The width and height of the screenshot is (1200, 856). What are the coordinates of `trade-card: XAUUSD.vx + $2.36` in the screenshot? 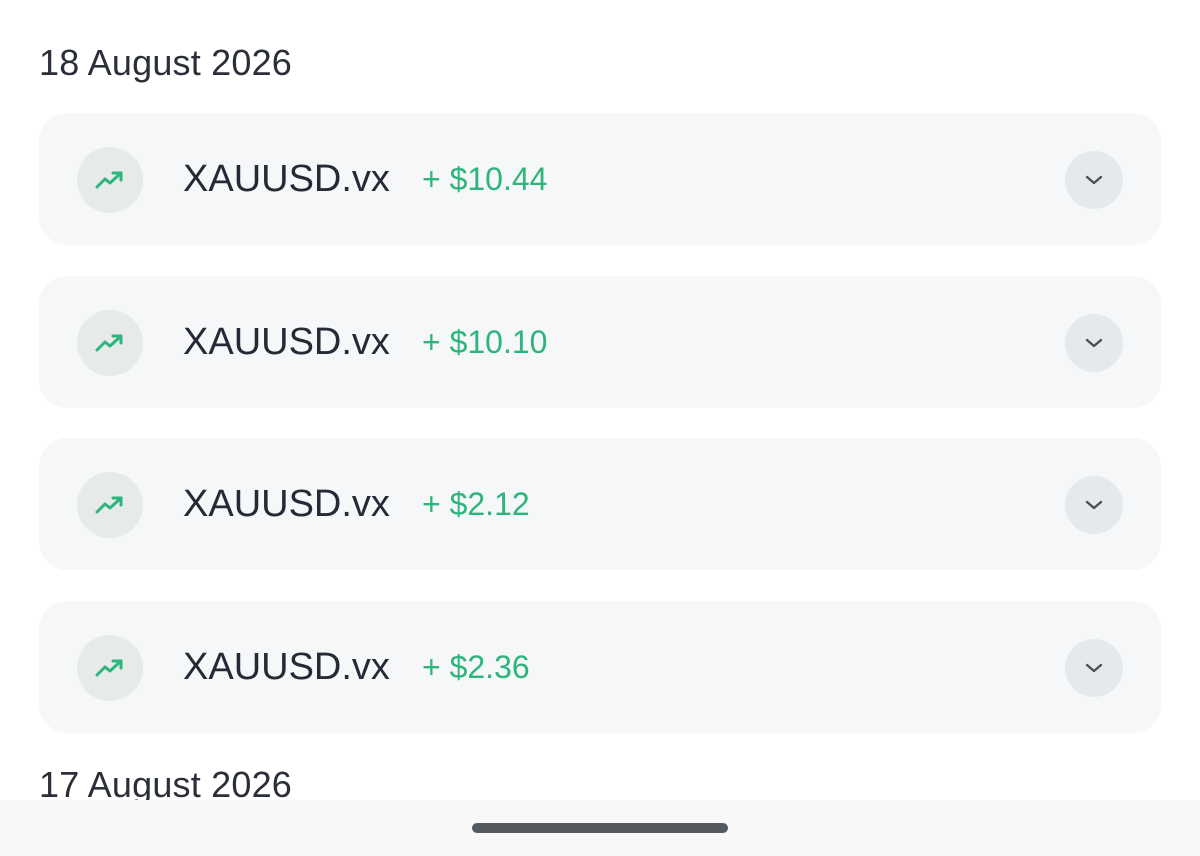 It's located at (600, 667).